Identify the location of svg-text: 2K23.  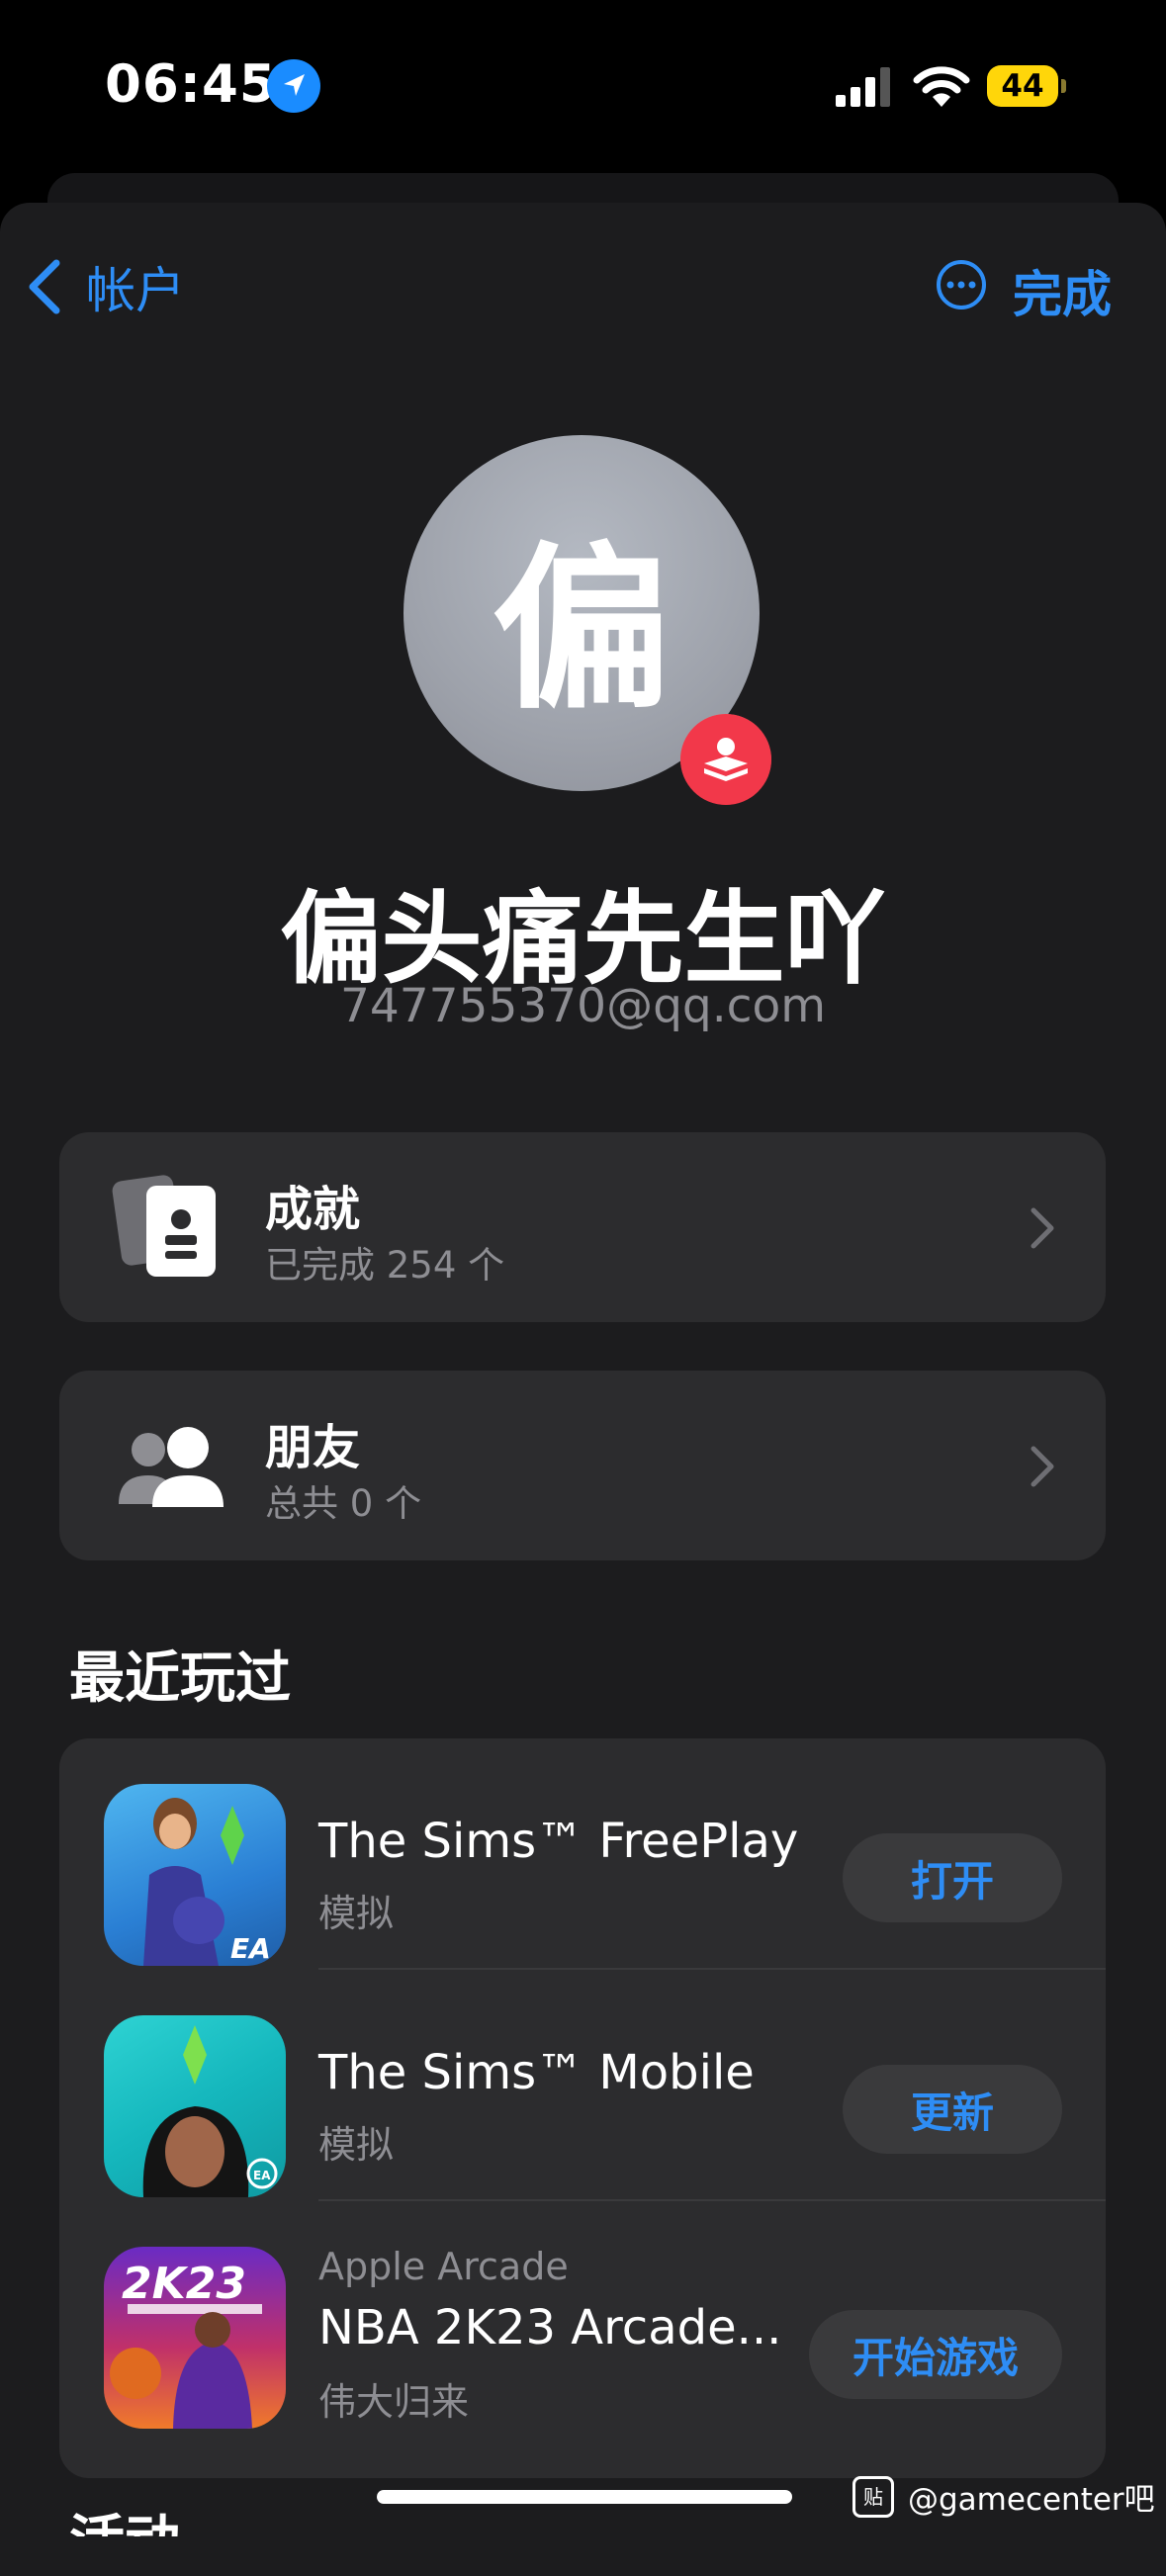
(184, 2284).